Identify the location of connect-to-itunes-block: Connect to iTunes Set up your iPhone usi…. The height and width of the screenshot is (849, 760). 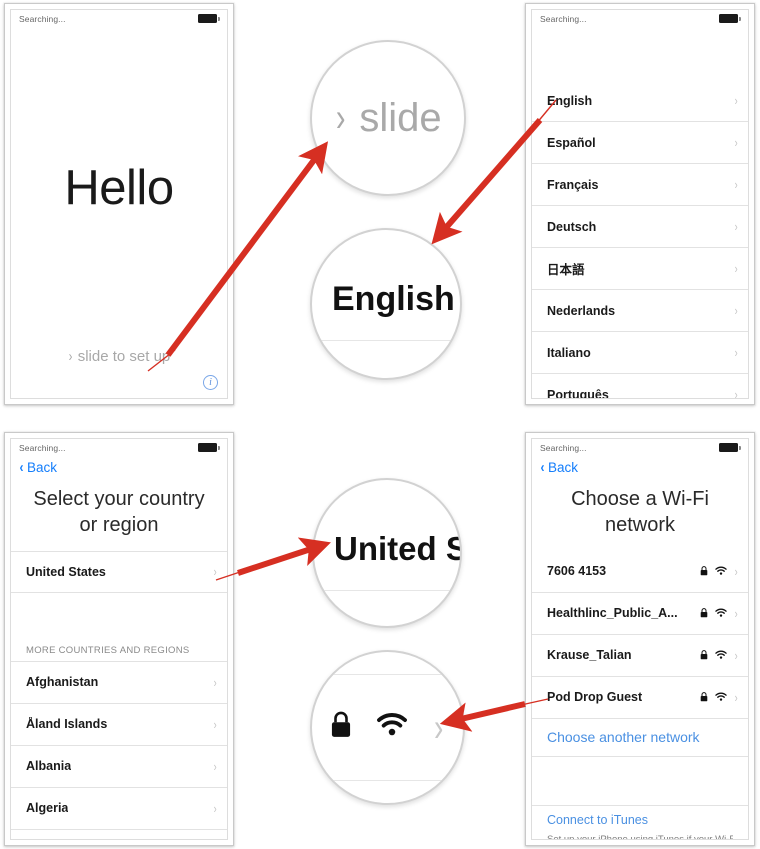
(640, 823).